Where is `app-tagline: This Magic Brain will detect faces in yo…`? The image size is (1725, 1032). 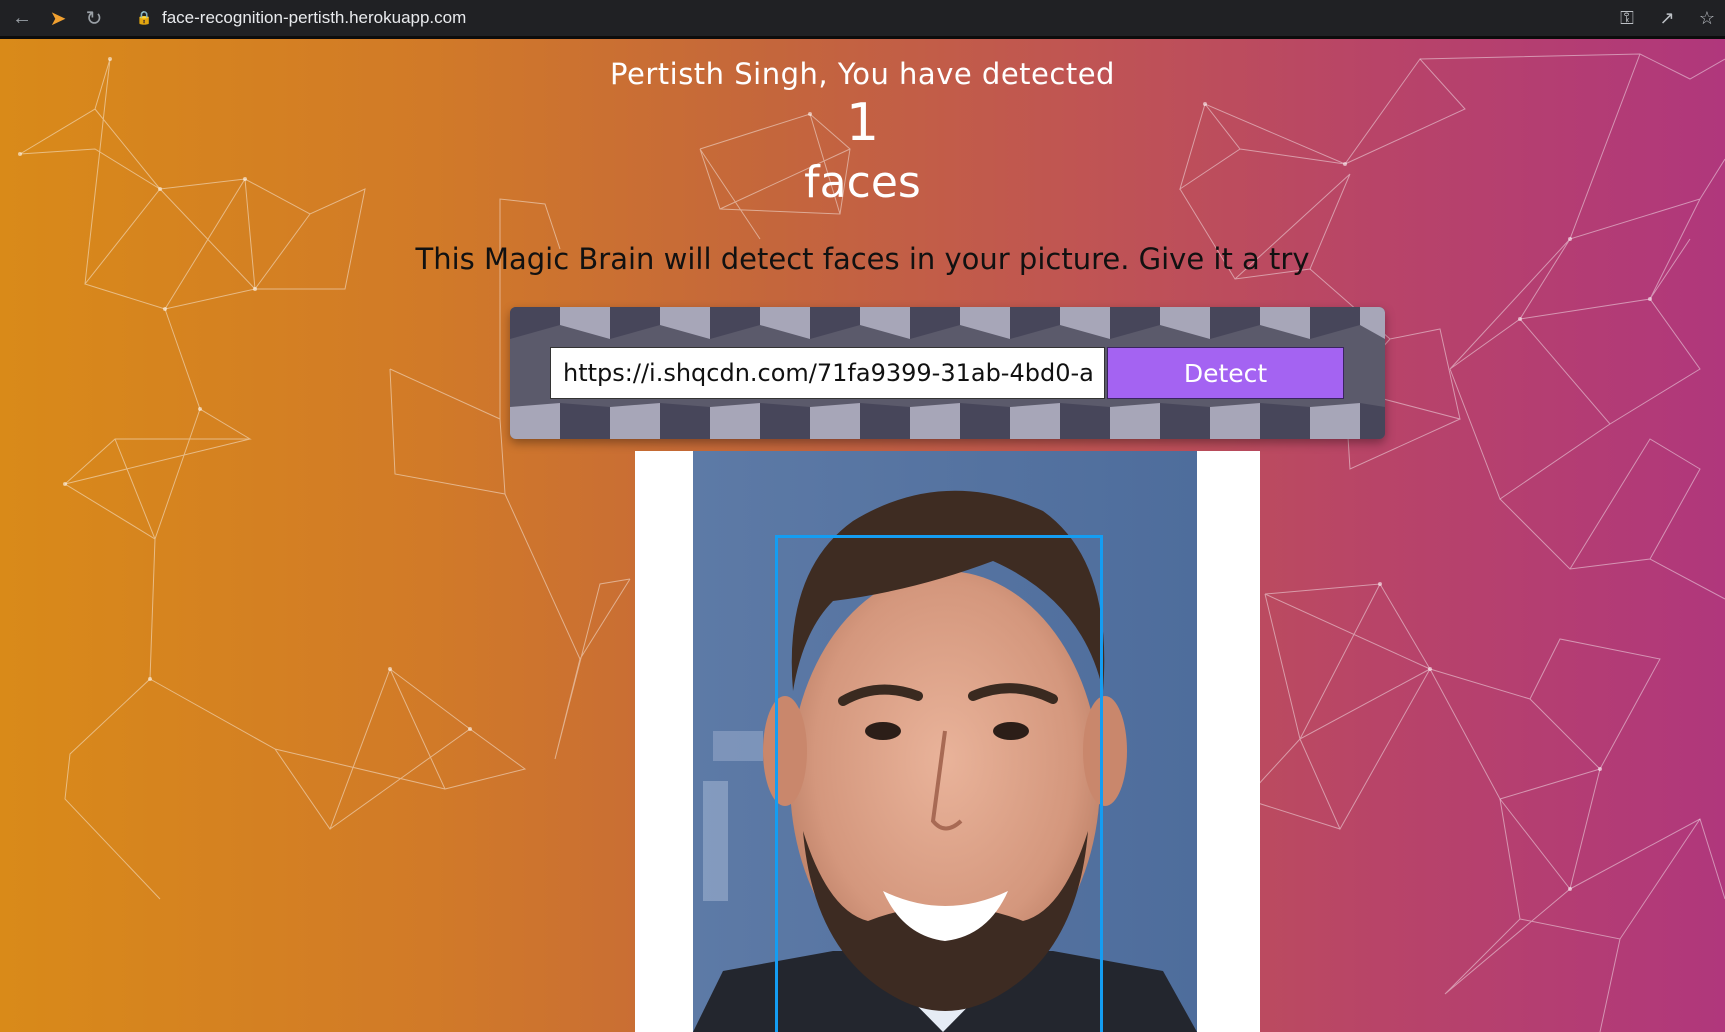 app-tagline: This Magic Brain will detect faces in yo… is located at coordinates (862, 259).